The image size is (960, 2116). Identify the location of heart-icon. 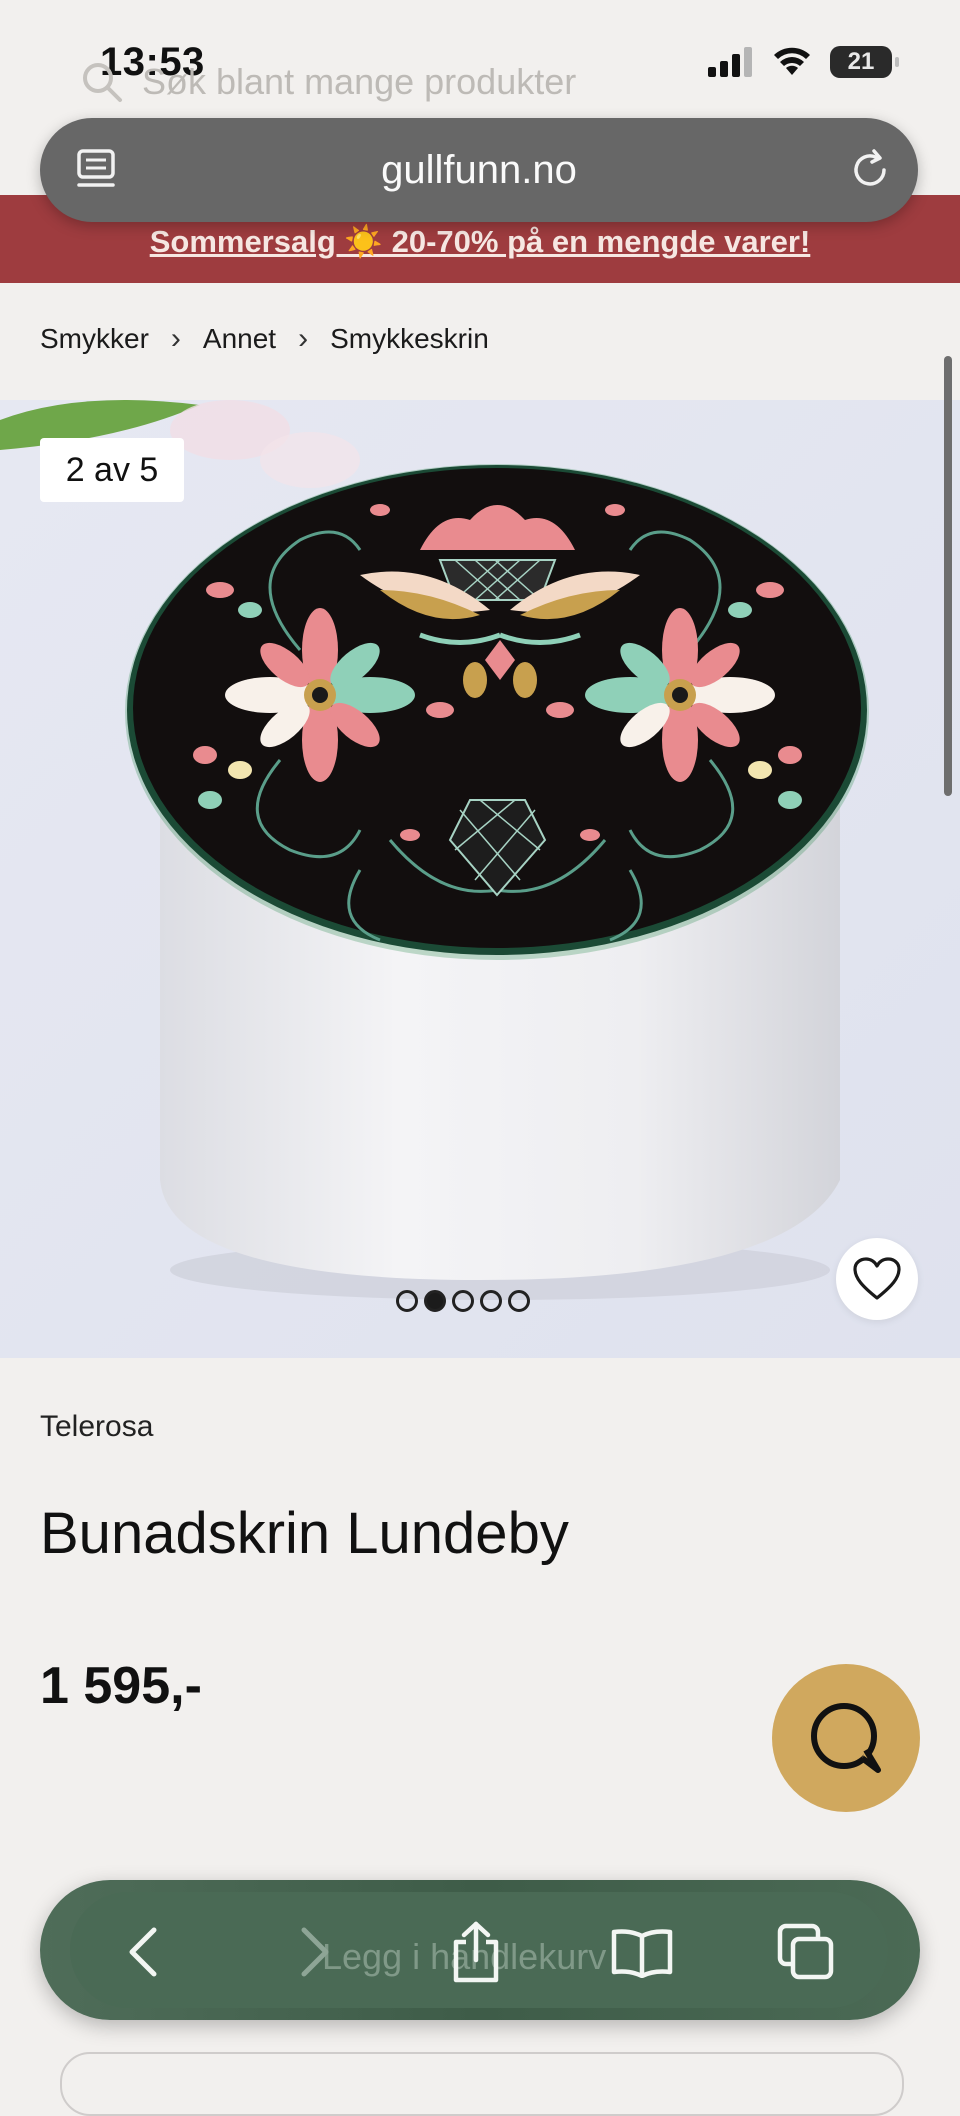
(877, 1278).